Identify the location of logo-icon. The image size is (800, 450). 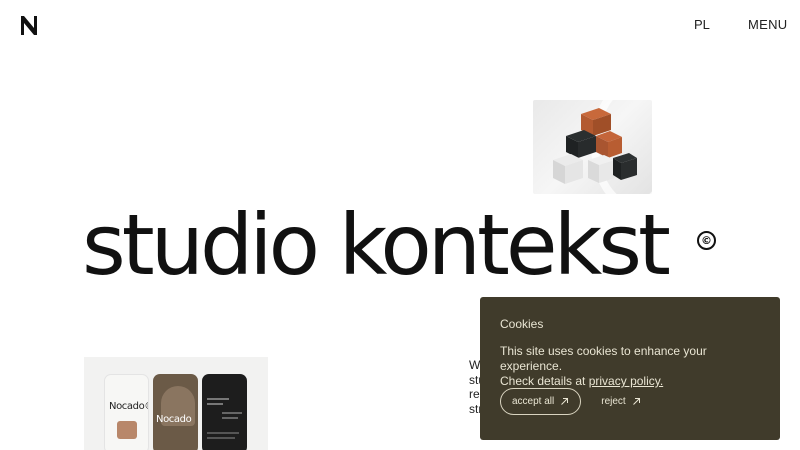
(29, 25).